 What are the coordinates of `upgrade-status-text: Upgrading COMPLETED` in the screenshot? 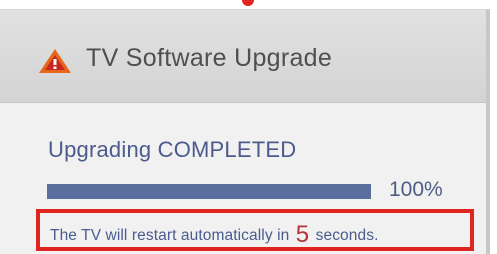 It's located at (172, 149).